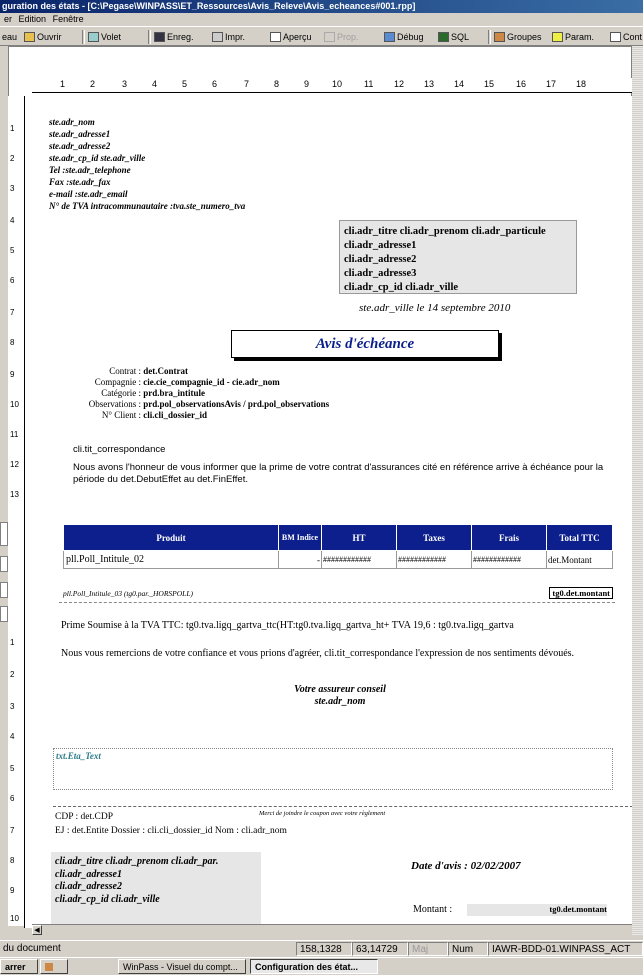 This screenshot has height=975, width=643. Describe the element at coordinates (291, 37) in the screenshot. I see `preview-button: Aperçu` at that location.